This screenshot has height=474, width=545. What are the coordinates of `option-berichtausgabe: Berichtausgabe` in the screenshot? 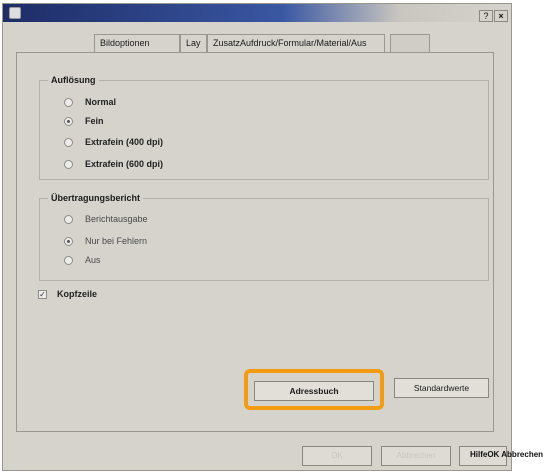 It's located at (106, 219).